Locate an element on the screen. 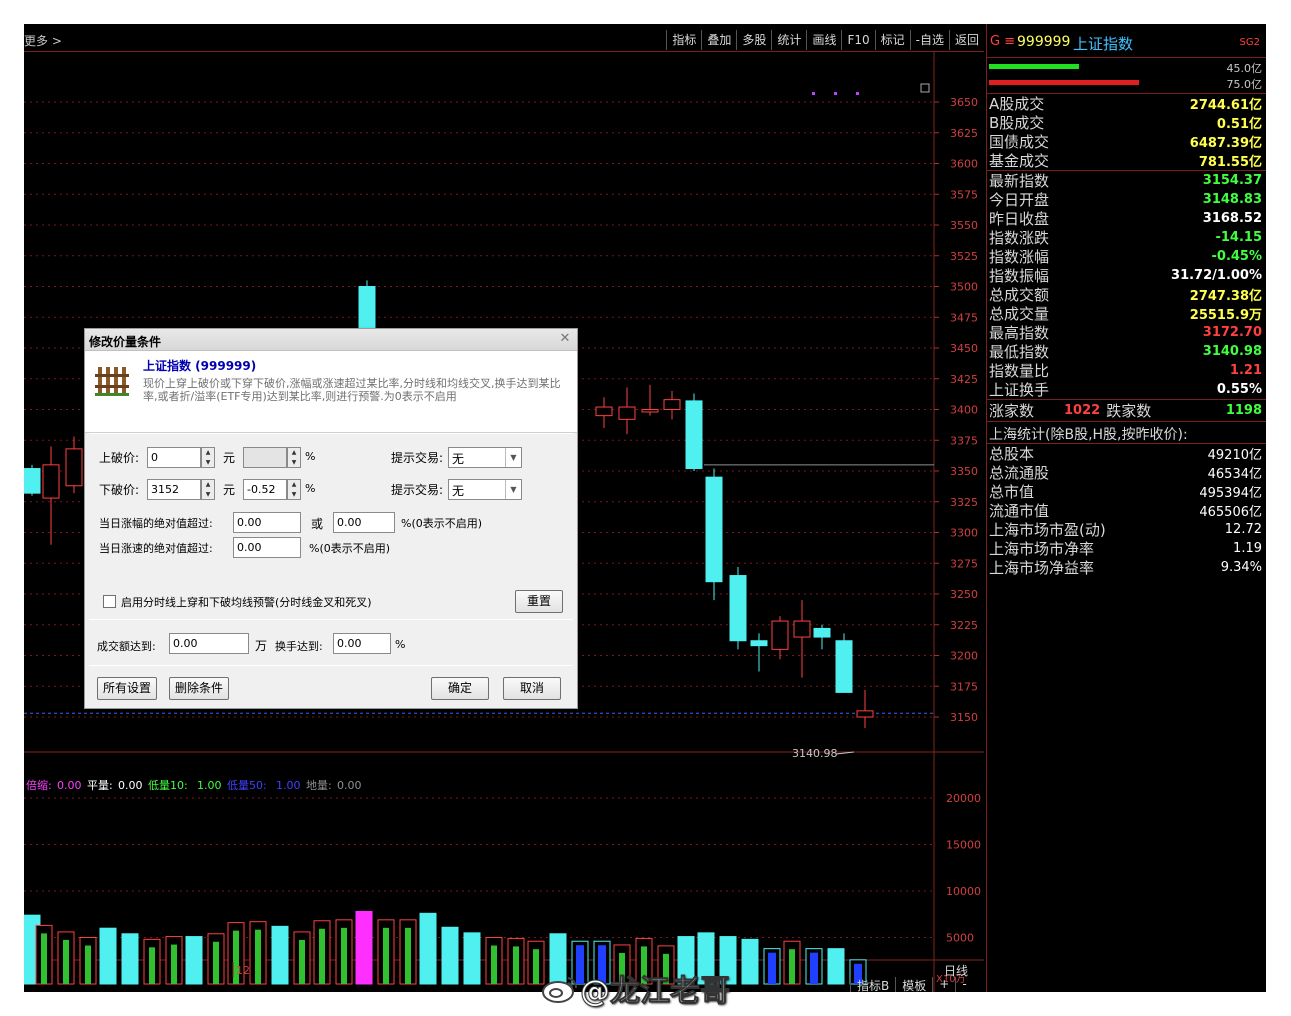 The height and width of the screenshot is (1016, 1291). upper-break-price-input: 0 is located at coordinates (174, 457).